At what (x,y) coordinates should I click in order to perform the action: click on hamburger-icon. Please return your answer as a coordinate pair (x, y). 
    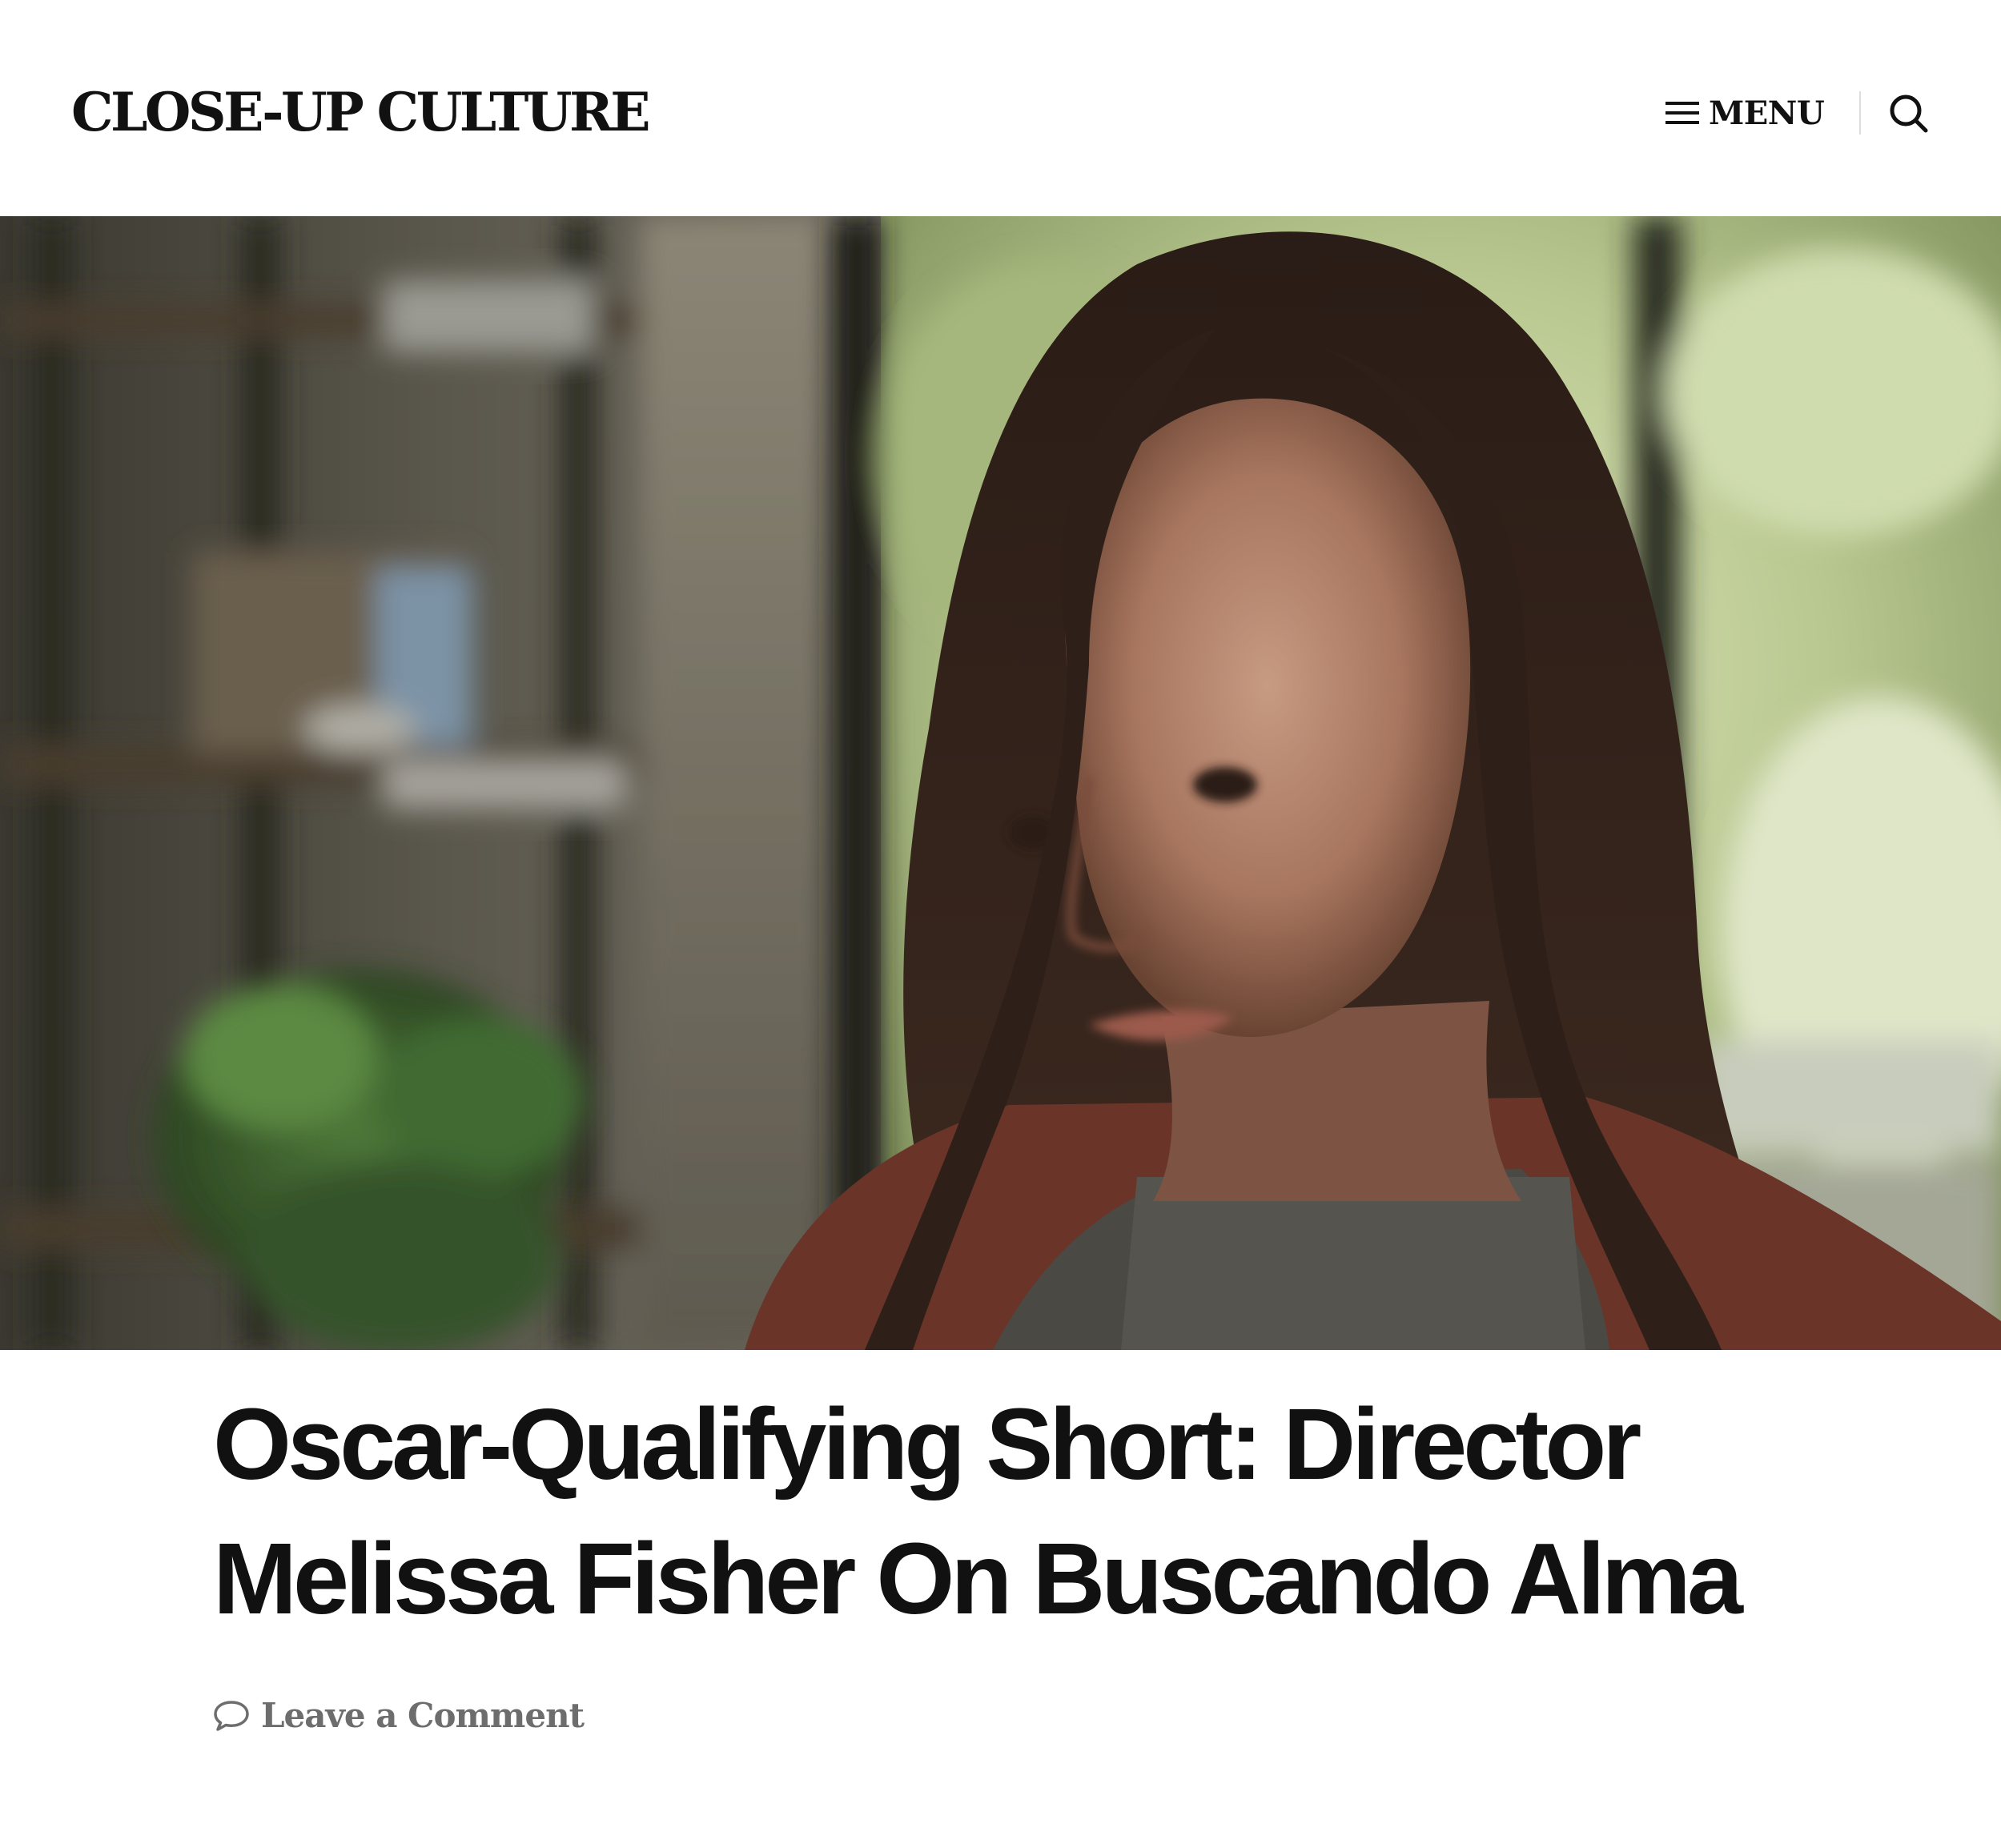
    Looking at the image, I should click on (1682, 113).